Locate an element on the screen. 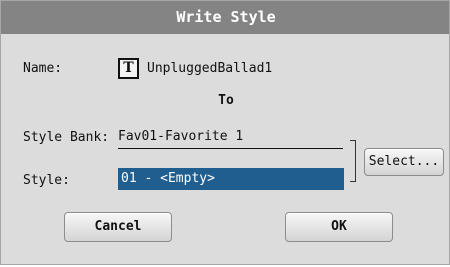 The width and height of the screenshot is (450, 267). cancel-button: Cancel is located at coordinates (118, 227).